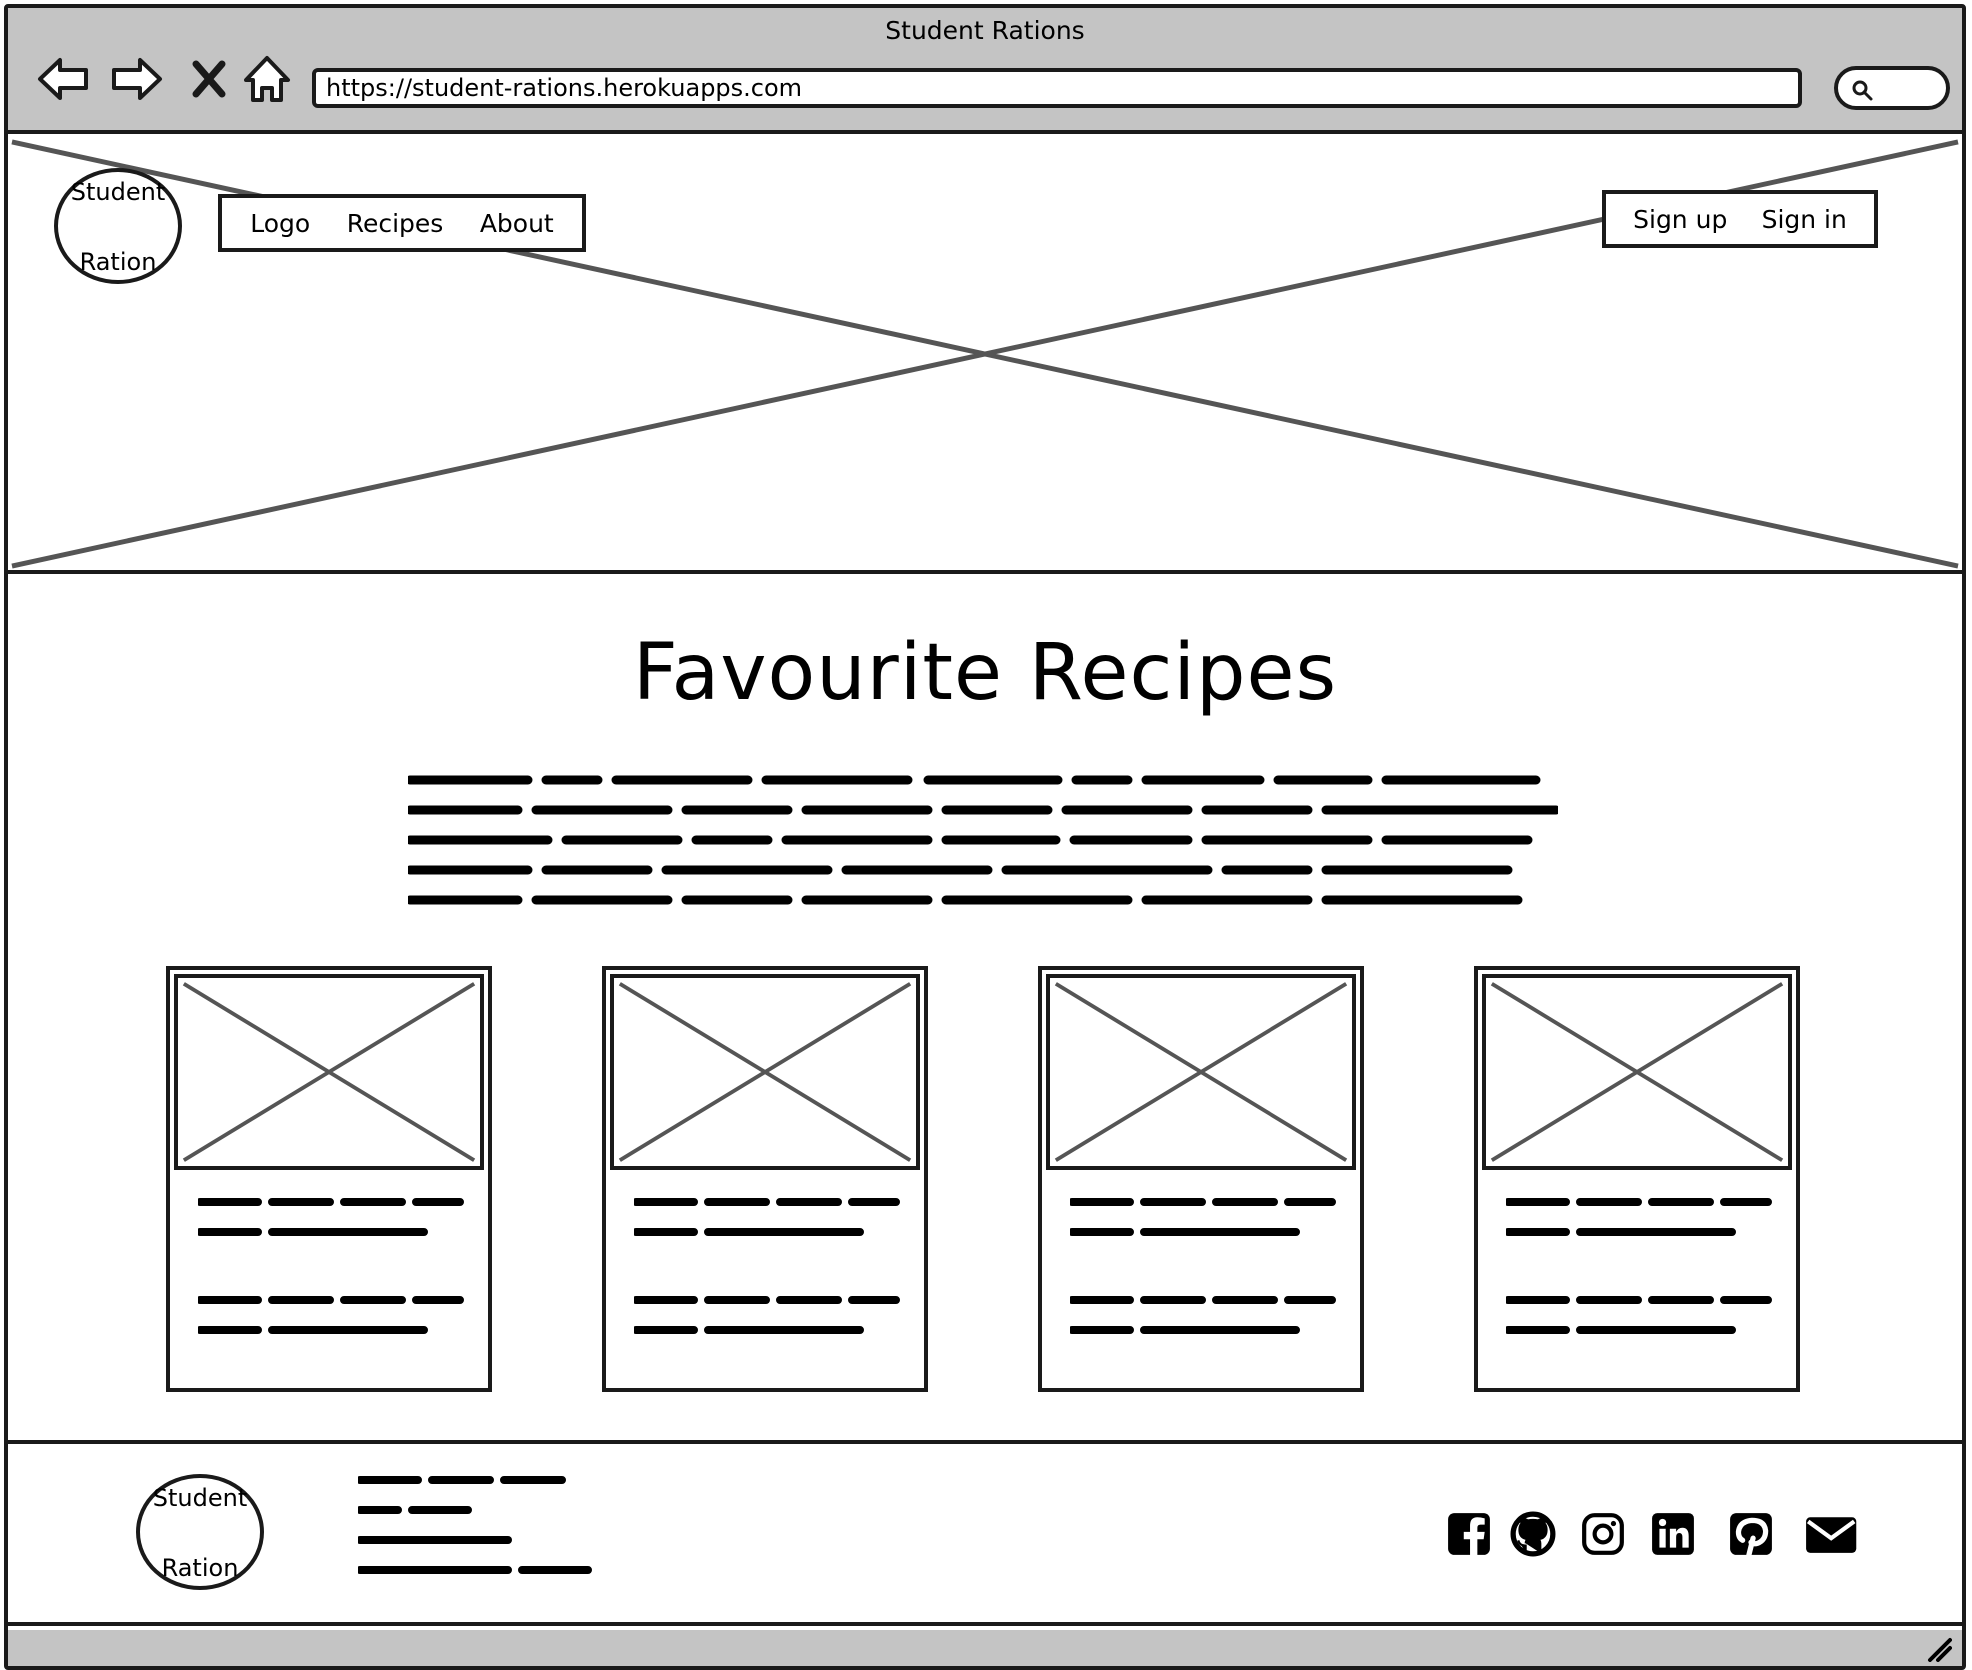  What do you see at coordinates (1892, 88) in the screenshot?
I see `browser-search-field` at bounding box center [1892, 88].